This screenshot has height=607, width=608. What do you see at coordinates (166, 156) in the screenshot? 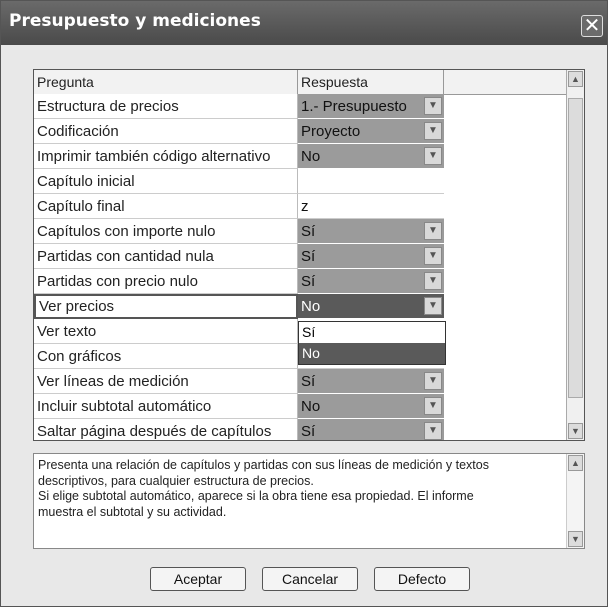
I see `question-cell: Imprimir también código alternativo` at bounding box center [166, 156].